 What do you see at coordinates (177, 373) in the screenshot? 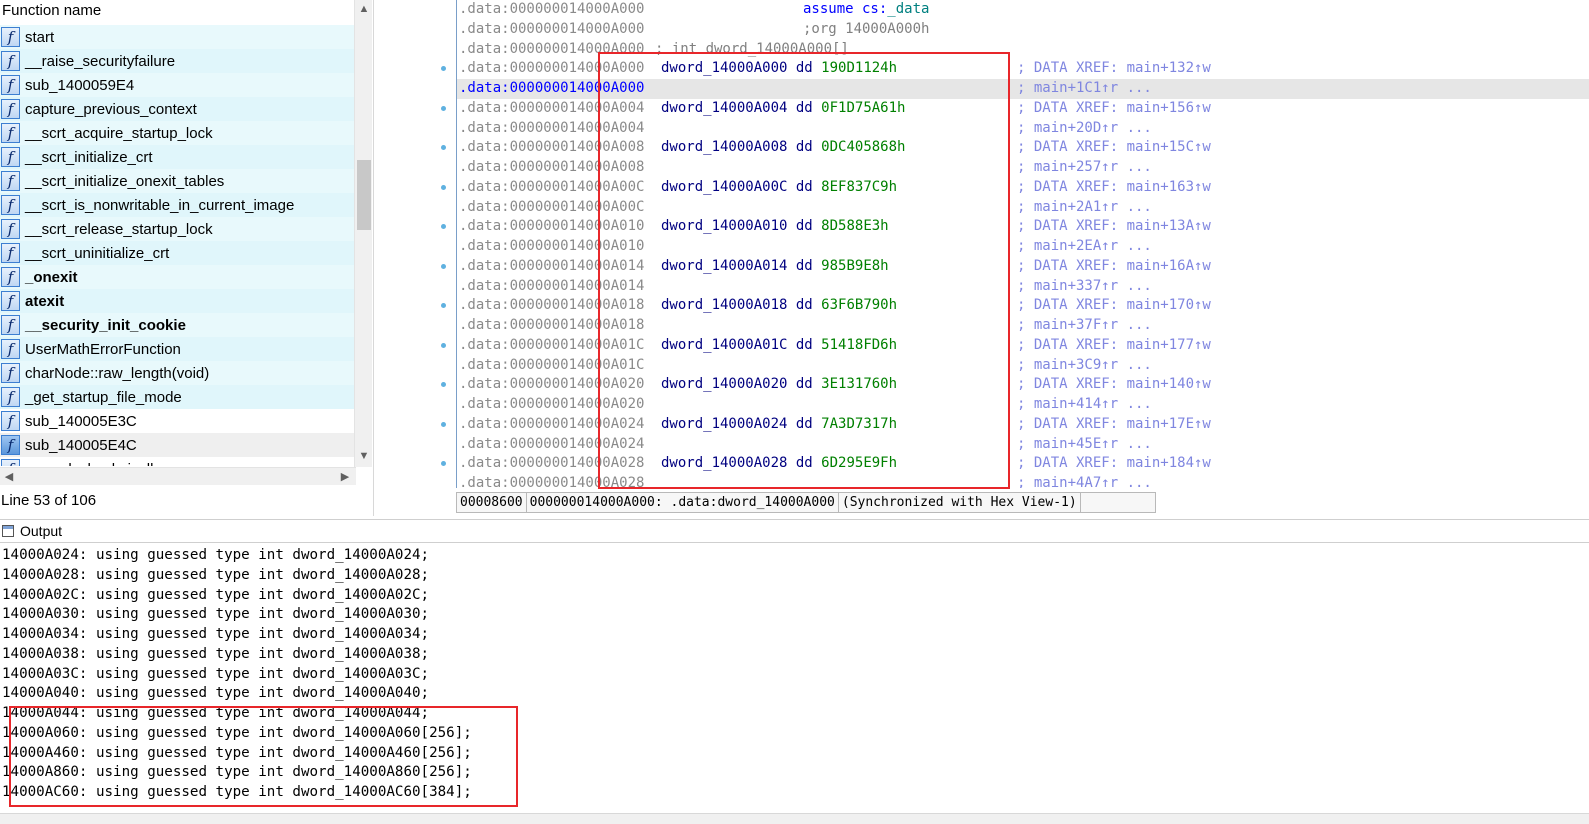
I see `function-list-item: f charNode::raw_length(void)` at bounding box center [177, 373].